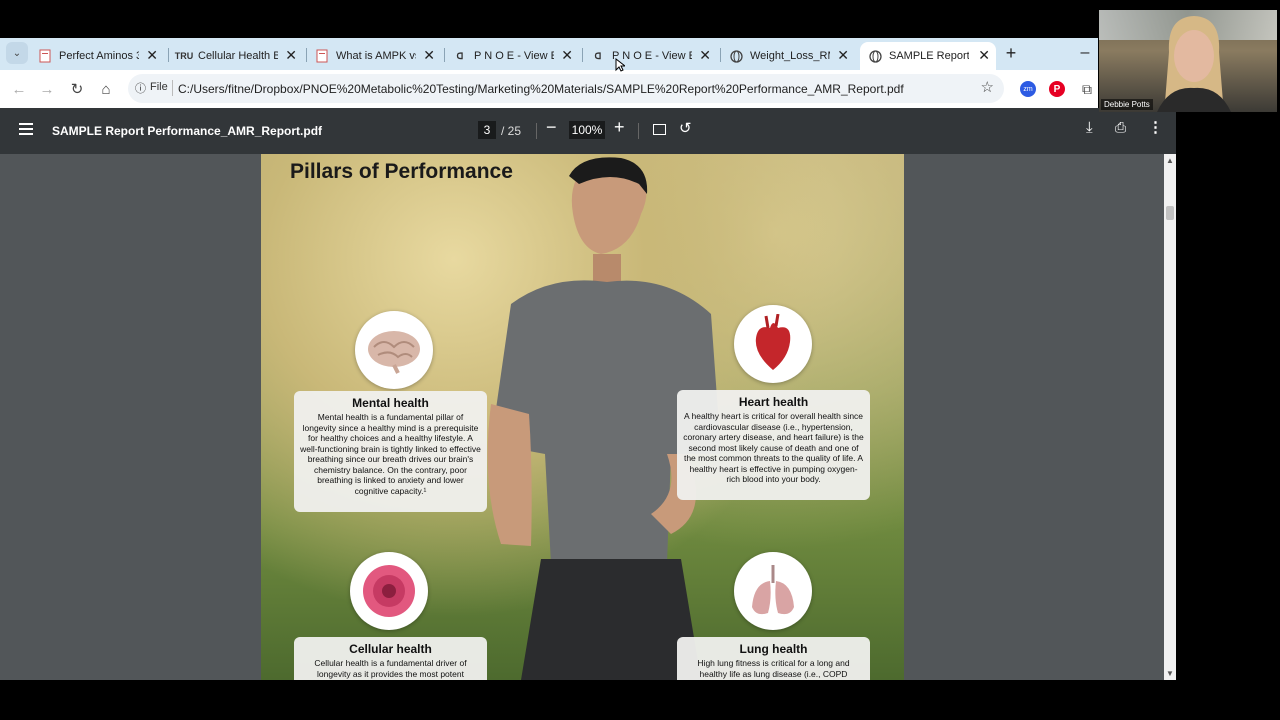  Describe the element at coordinates (1120, 127) in the screenshot. I see `print-icon: ⎙` at that location.